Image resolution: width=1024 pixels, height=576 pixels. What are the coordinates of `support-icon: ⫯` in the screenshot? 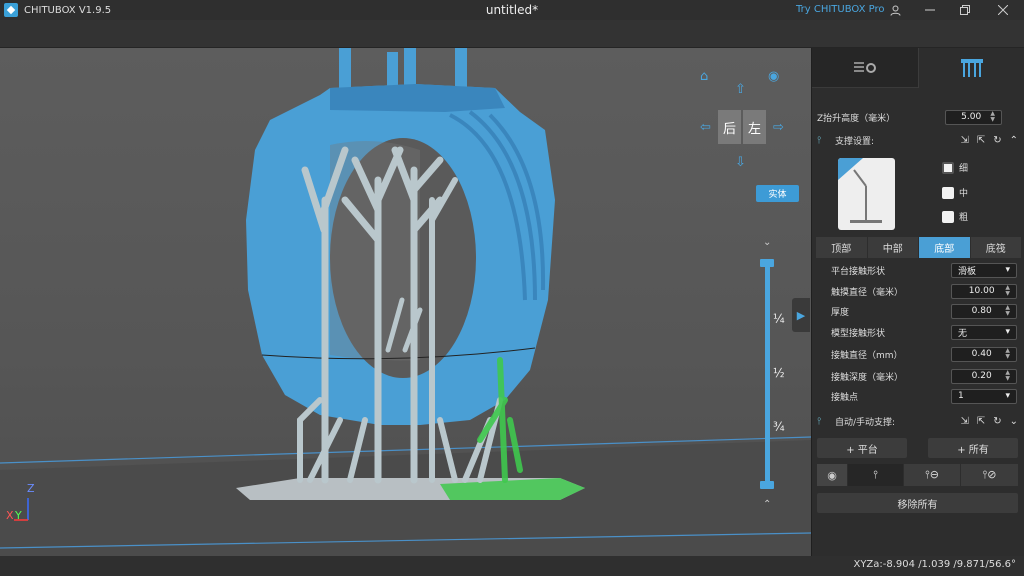 It's located at (819, 421).